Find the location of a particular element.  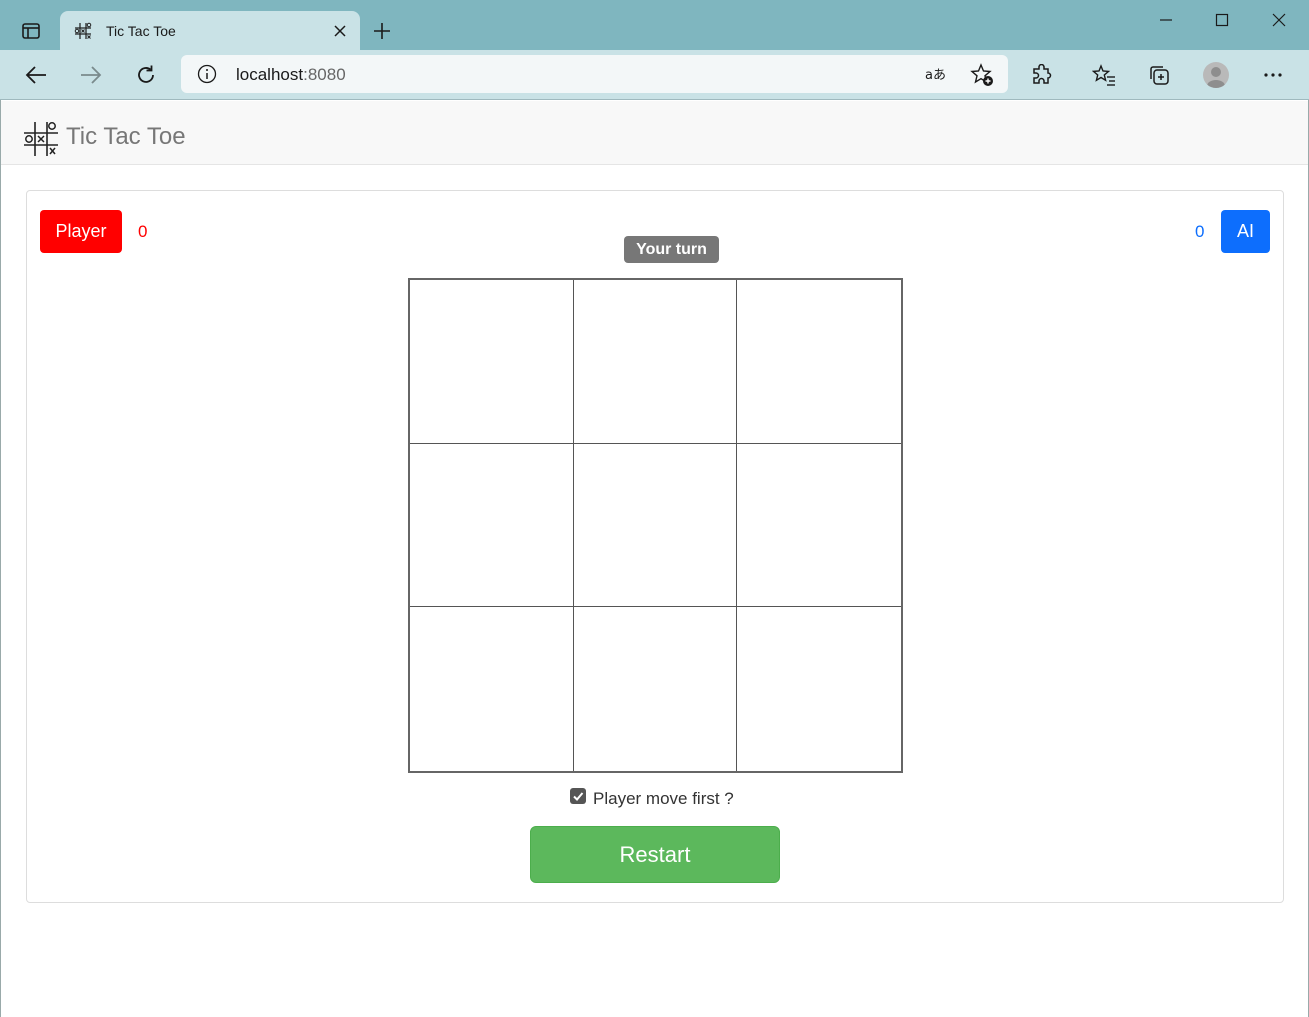

minimize-icon is located at coordinates (1166, 20).